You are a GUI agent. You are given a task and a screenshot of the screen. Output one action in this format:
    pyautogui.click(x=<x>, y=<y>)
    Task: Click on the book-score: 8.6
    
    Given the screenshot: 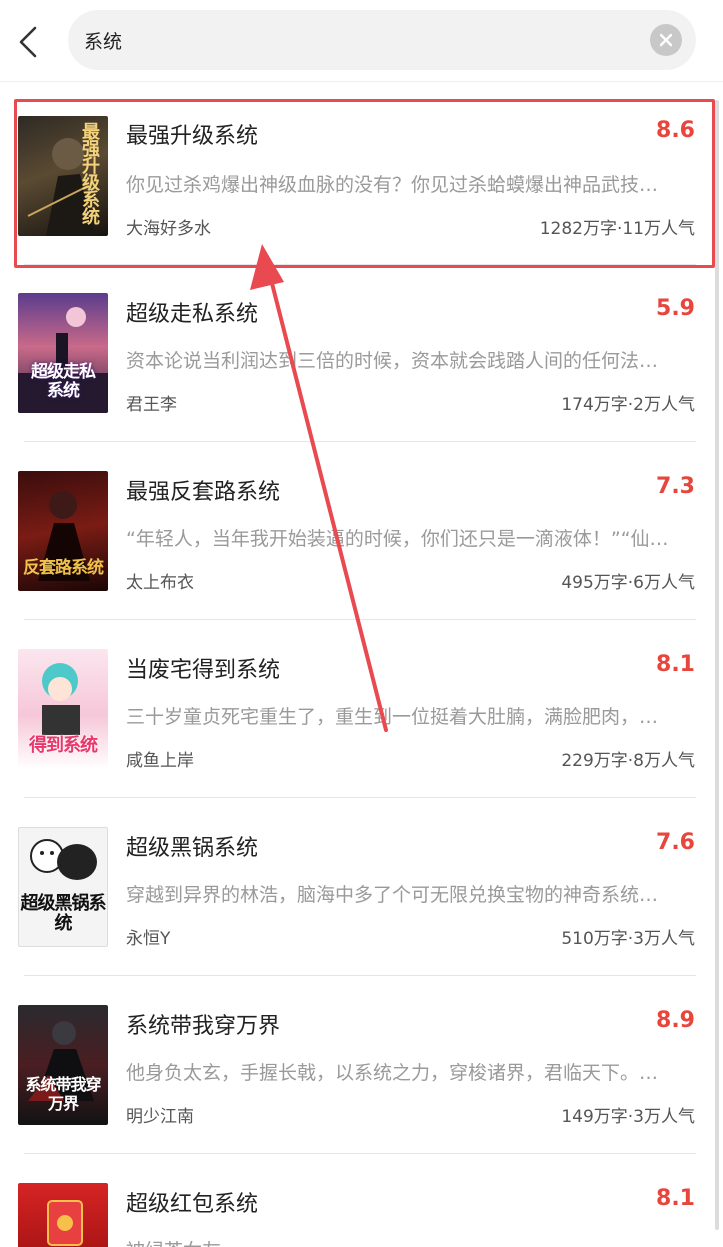 What is the action you would take?
    pyautogui.click(x=675, y=130)
    